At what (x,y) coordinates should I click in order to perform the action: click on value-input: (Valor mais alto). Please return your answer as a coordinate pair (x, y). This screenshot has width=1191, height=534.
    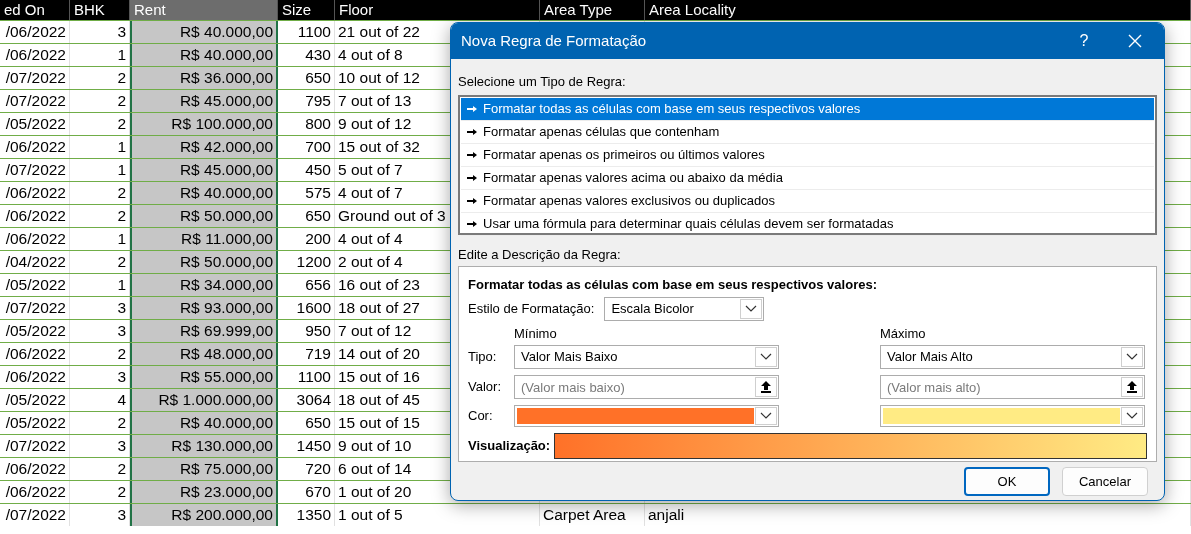
    Looking at the image, I should click on (1012, 387).